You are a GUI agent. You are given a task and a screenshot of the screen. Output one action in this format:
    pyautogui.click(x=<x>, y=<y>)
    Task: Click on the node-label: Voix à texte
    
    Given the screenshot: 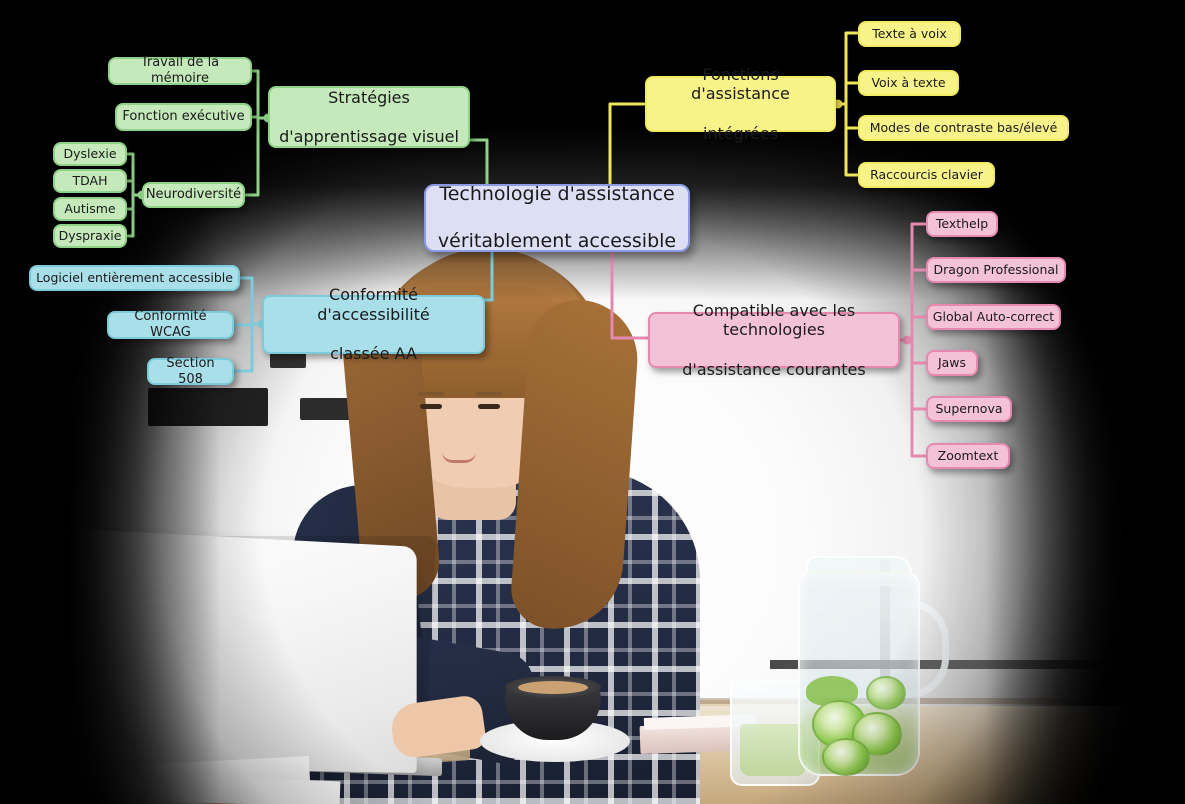 What is the action you would take?
    pyautogui.click(x=908, y=83)
    